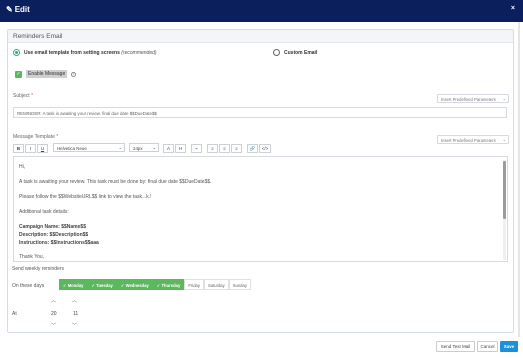 Image resolution: width=523 pixels, height=358 pixels. What do you see at coordinates (212, 148) in the screenshot?
I see `align-left-button: ≡` at bounding box center [212, 148].